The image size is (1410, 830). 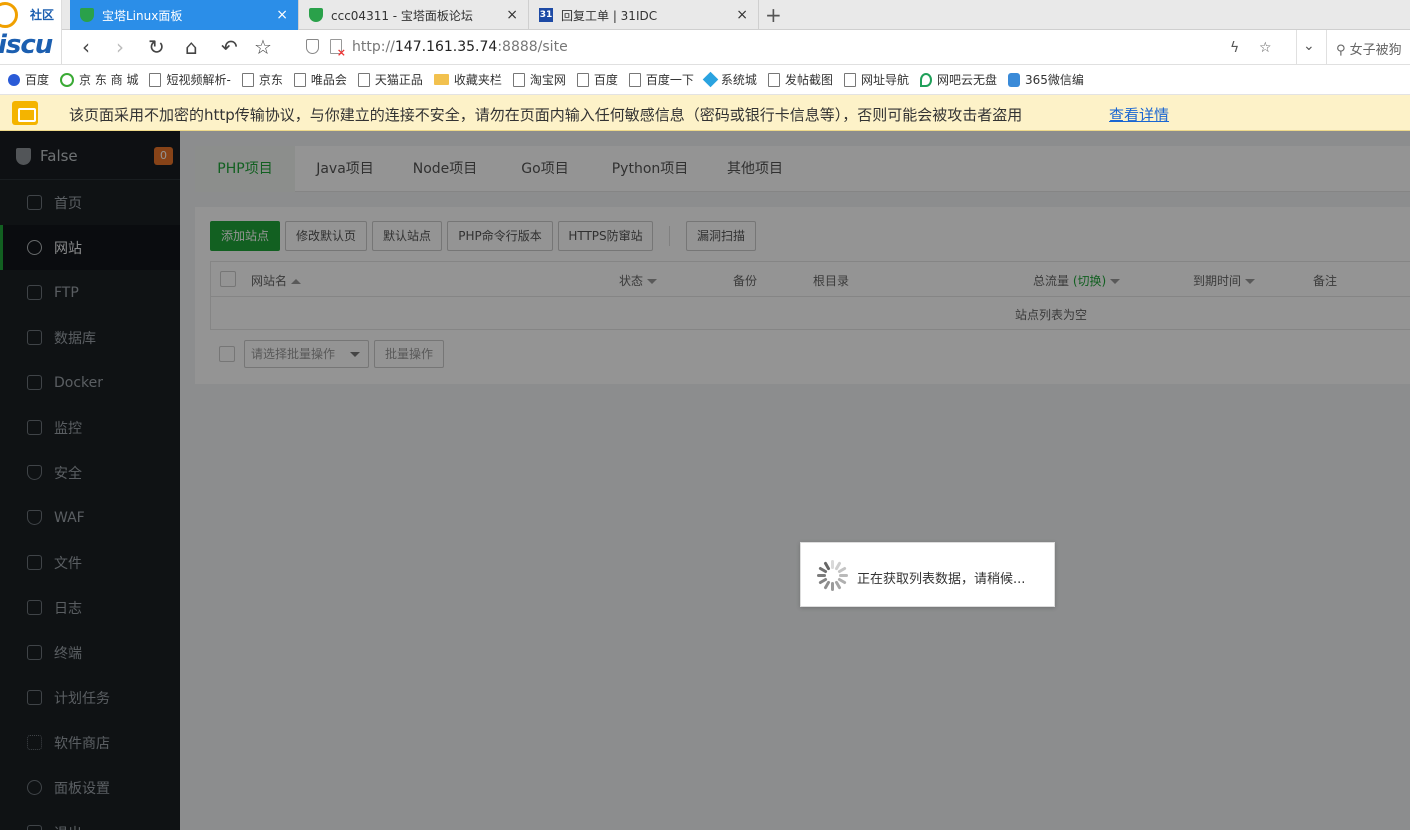 I want to click on reload-icon: ↻, so click(x=156, y=47).